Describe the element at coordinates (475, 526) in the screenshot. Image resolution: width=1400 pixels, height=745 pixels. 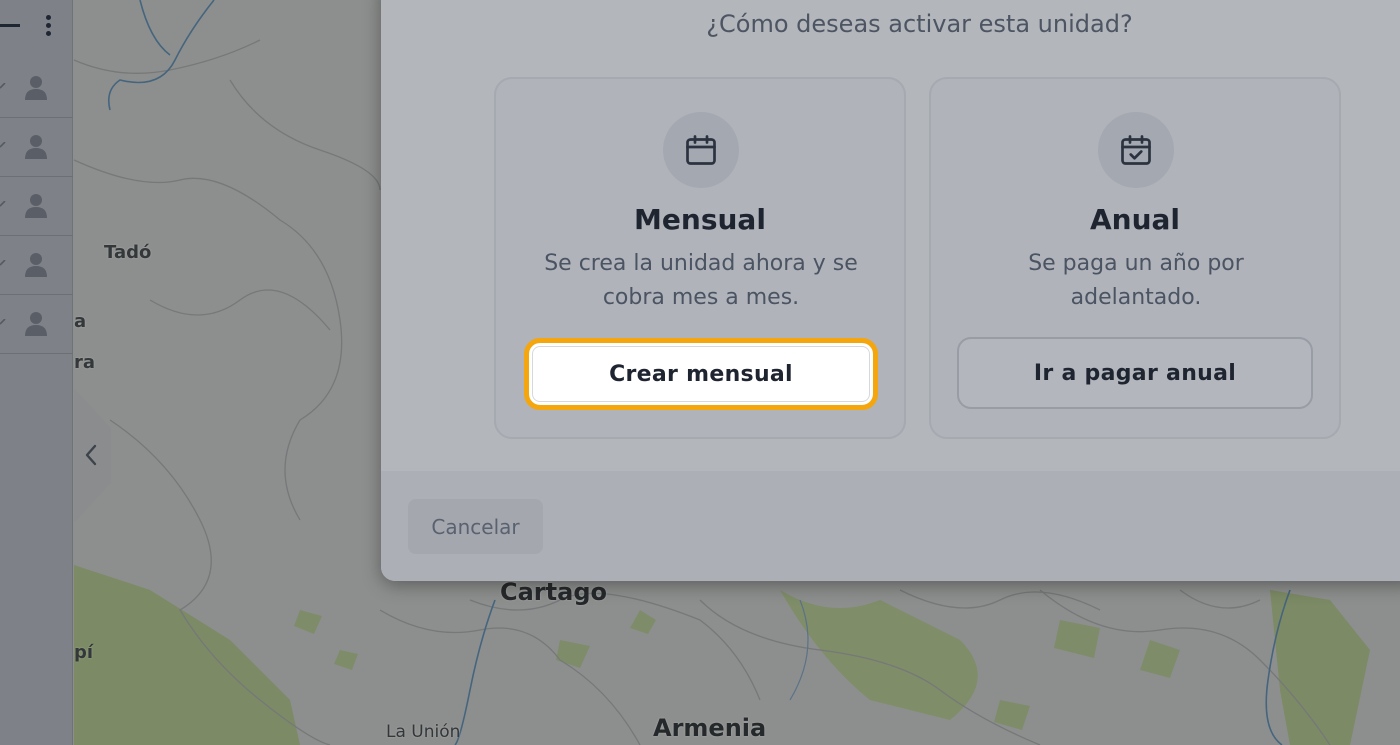
I see `cancel-button: Cancelar` at that location.